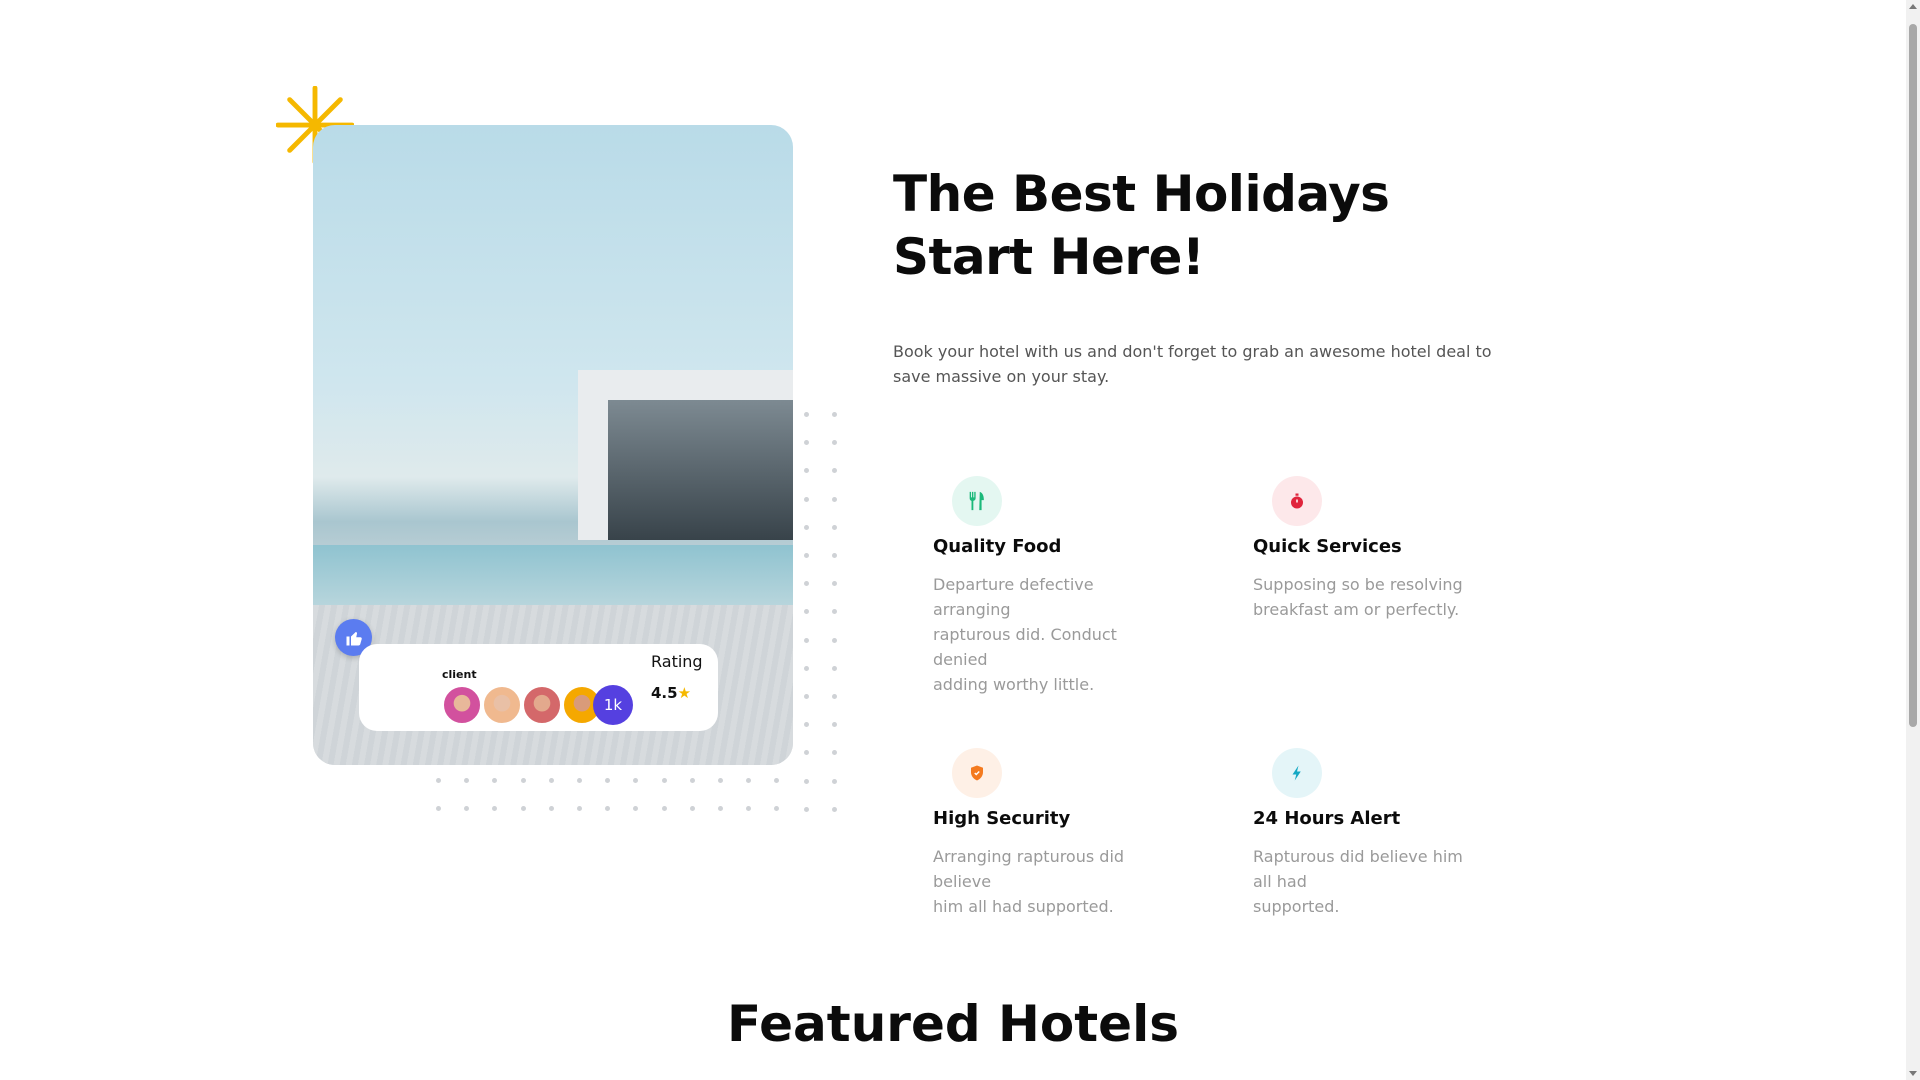 The width and height of the screenshot is (1920, 1080). Describe the element at coordinates (1297, 773) in the screenshot. I see `lightning-icon` at that location.